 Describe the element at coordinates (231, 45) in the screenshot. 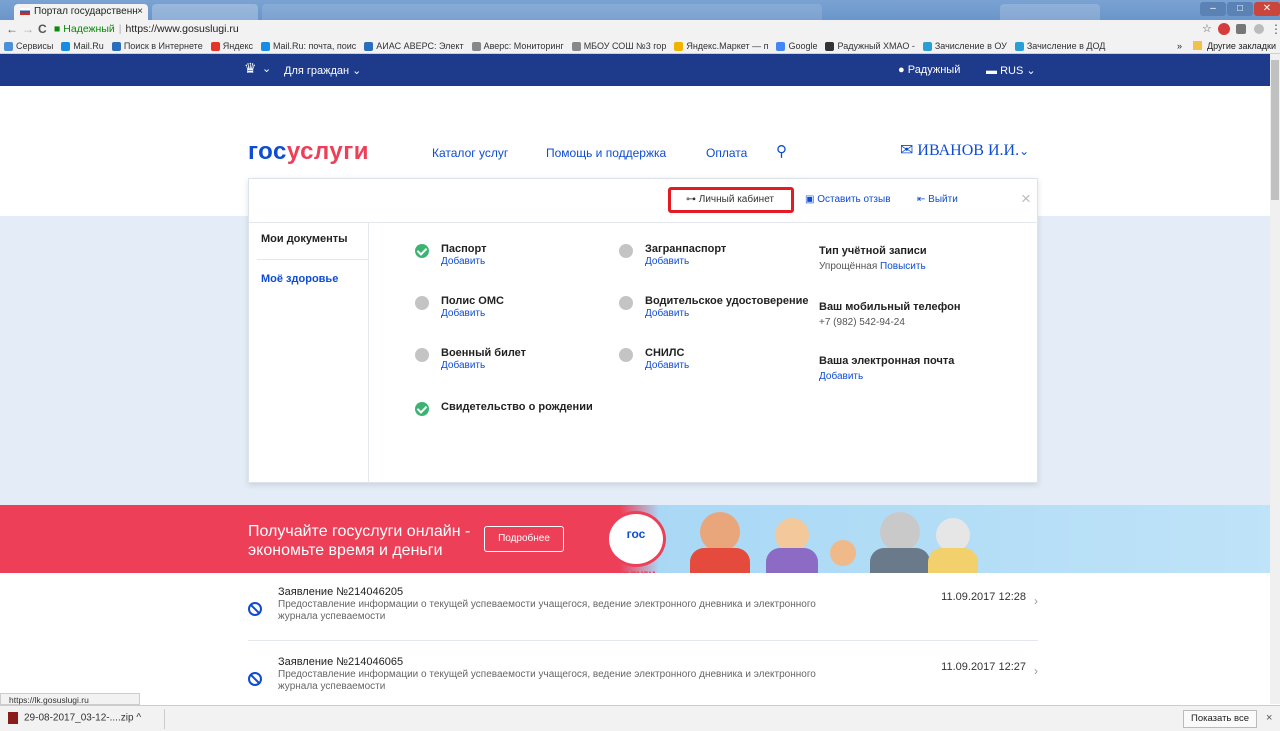

I see `bookmark-item: Яндекс` at that location.